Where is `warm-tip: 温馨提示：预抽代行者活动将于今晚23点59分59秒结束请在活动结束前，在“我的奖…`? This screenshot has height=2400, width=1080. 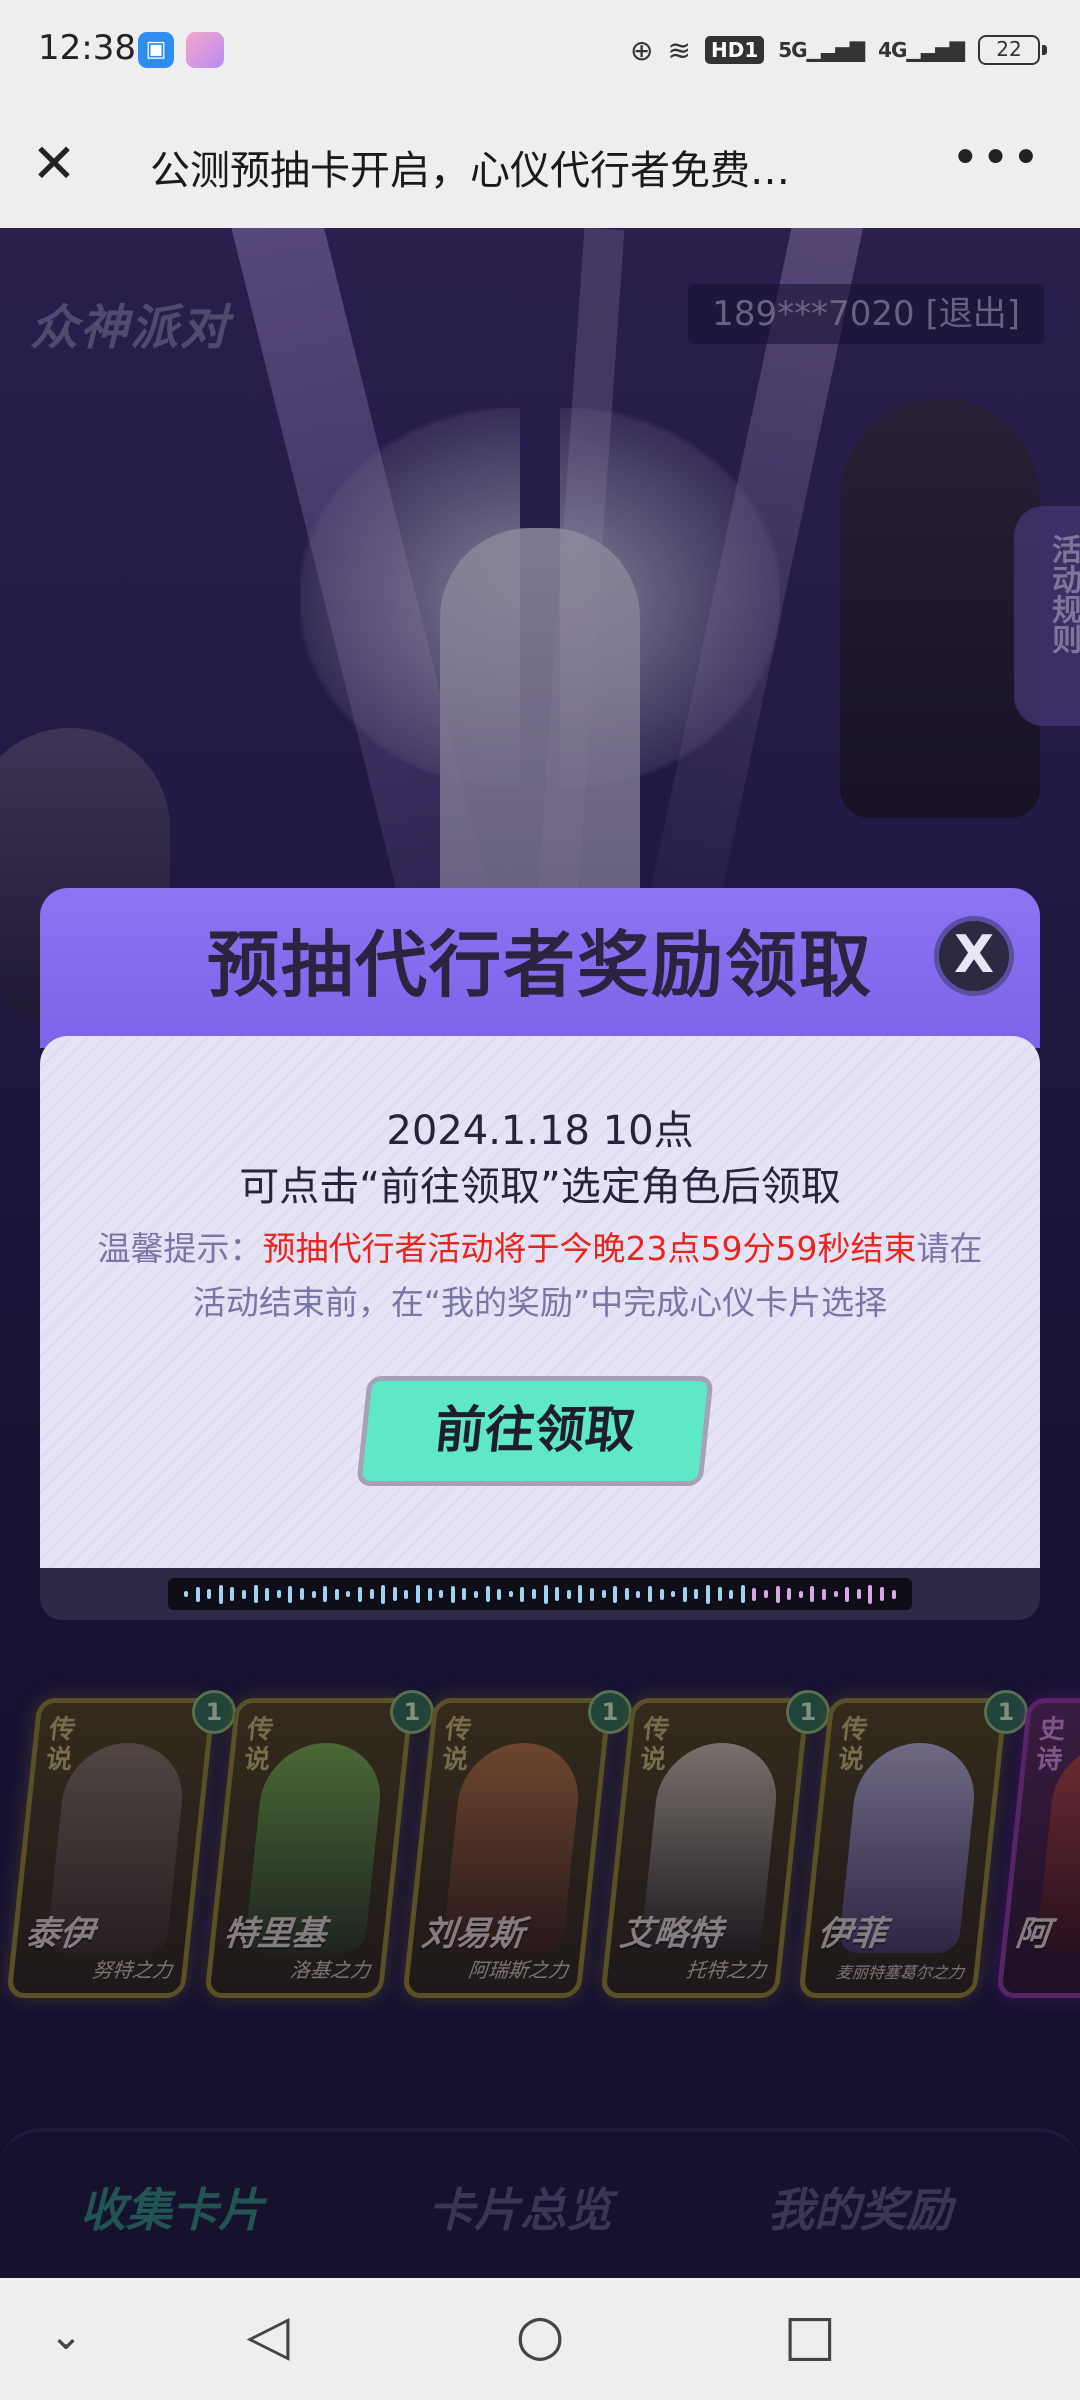 warm-tip: 温馨提示：预抽代行者活动将于今晚23点59分59秒结束请在活动结束前，在“我的奖… is located at coordinates (540, 1276).